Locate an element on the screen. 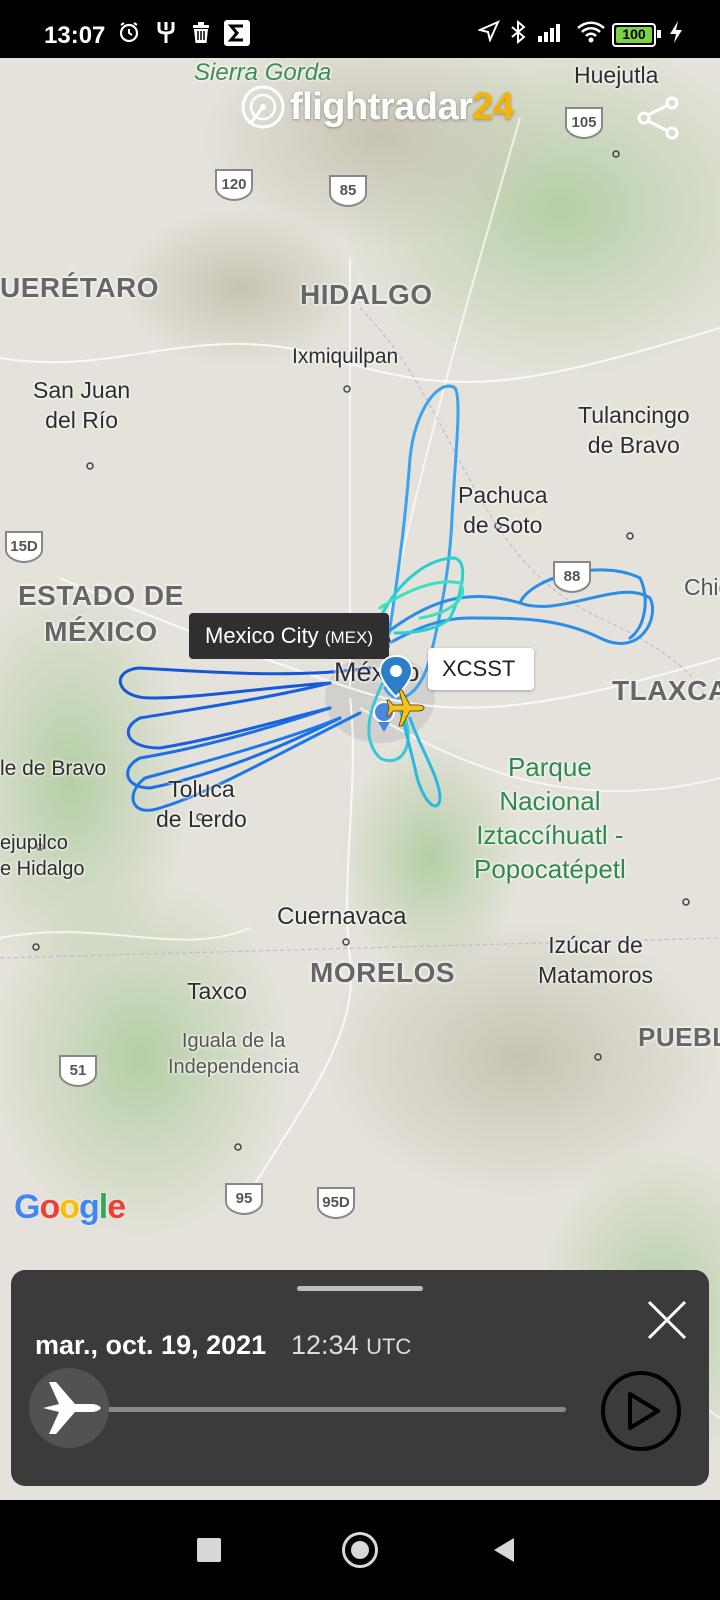 This screenshot has height=1600, width=720. highway-shield: 120 is located at coordinates (234, 185).